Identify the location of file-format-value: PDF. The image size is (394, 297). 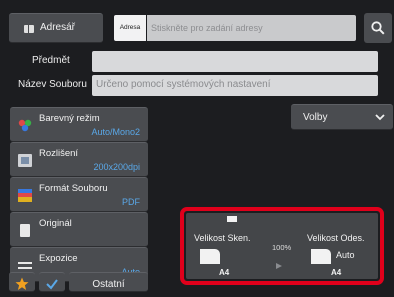
(131, 202).